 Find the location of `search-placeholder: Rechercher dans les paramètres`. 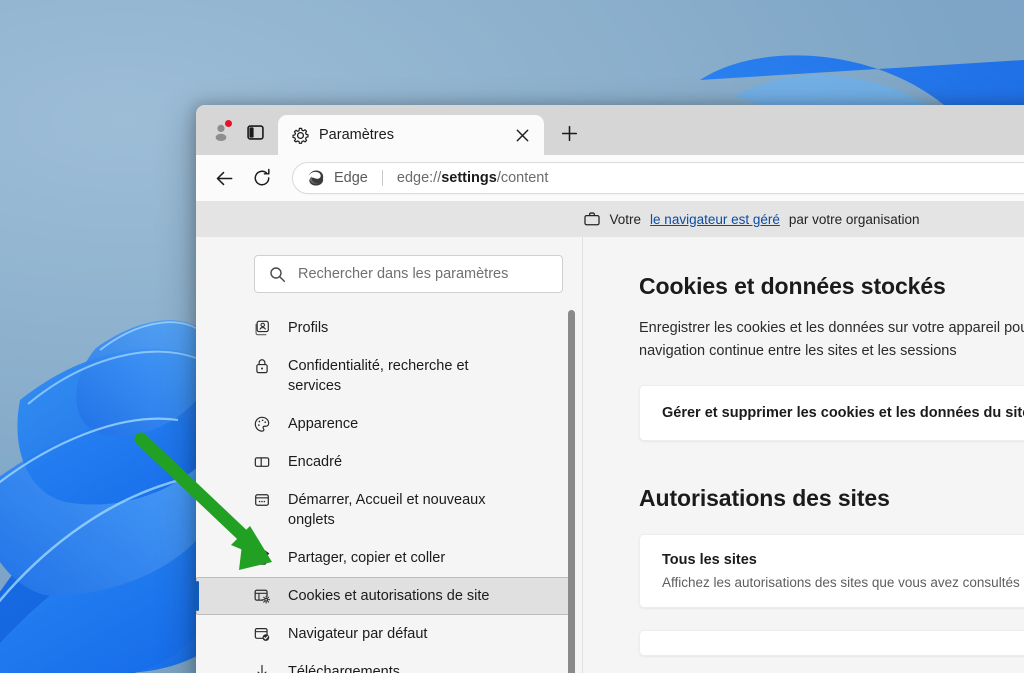

search-placeholder: Rechercher dans les paramètres is located at coordinates (403, 274).